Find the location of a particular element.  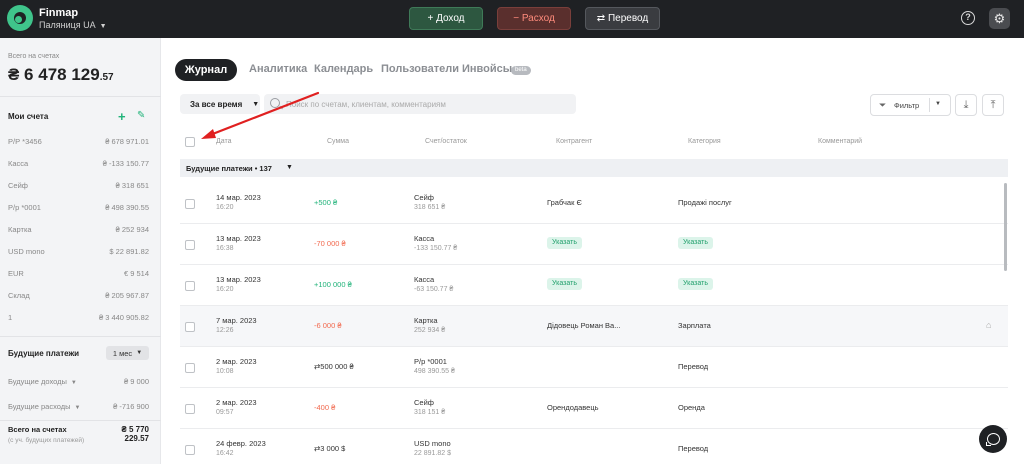

select-all-checkbox is located at coordinates (190, 142).